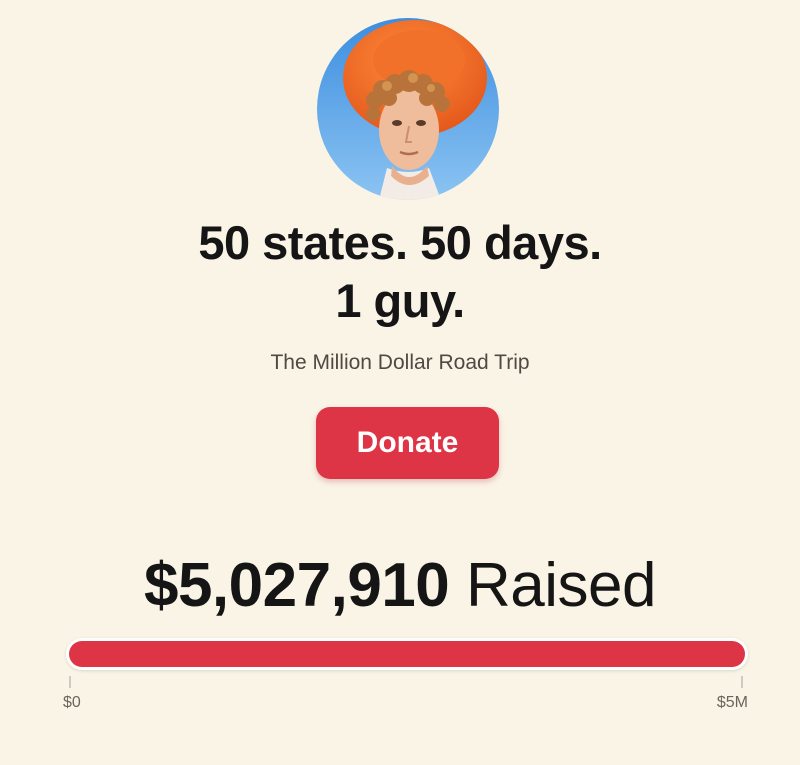 Image resolution: width=800 pixels, height=765 pixels. What do you see at coordinates (400, 242) in the screenshot?
I see `headline-line-1: 50 states. 50 days.` at bounding box center [400, 242].